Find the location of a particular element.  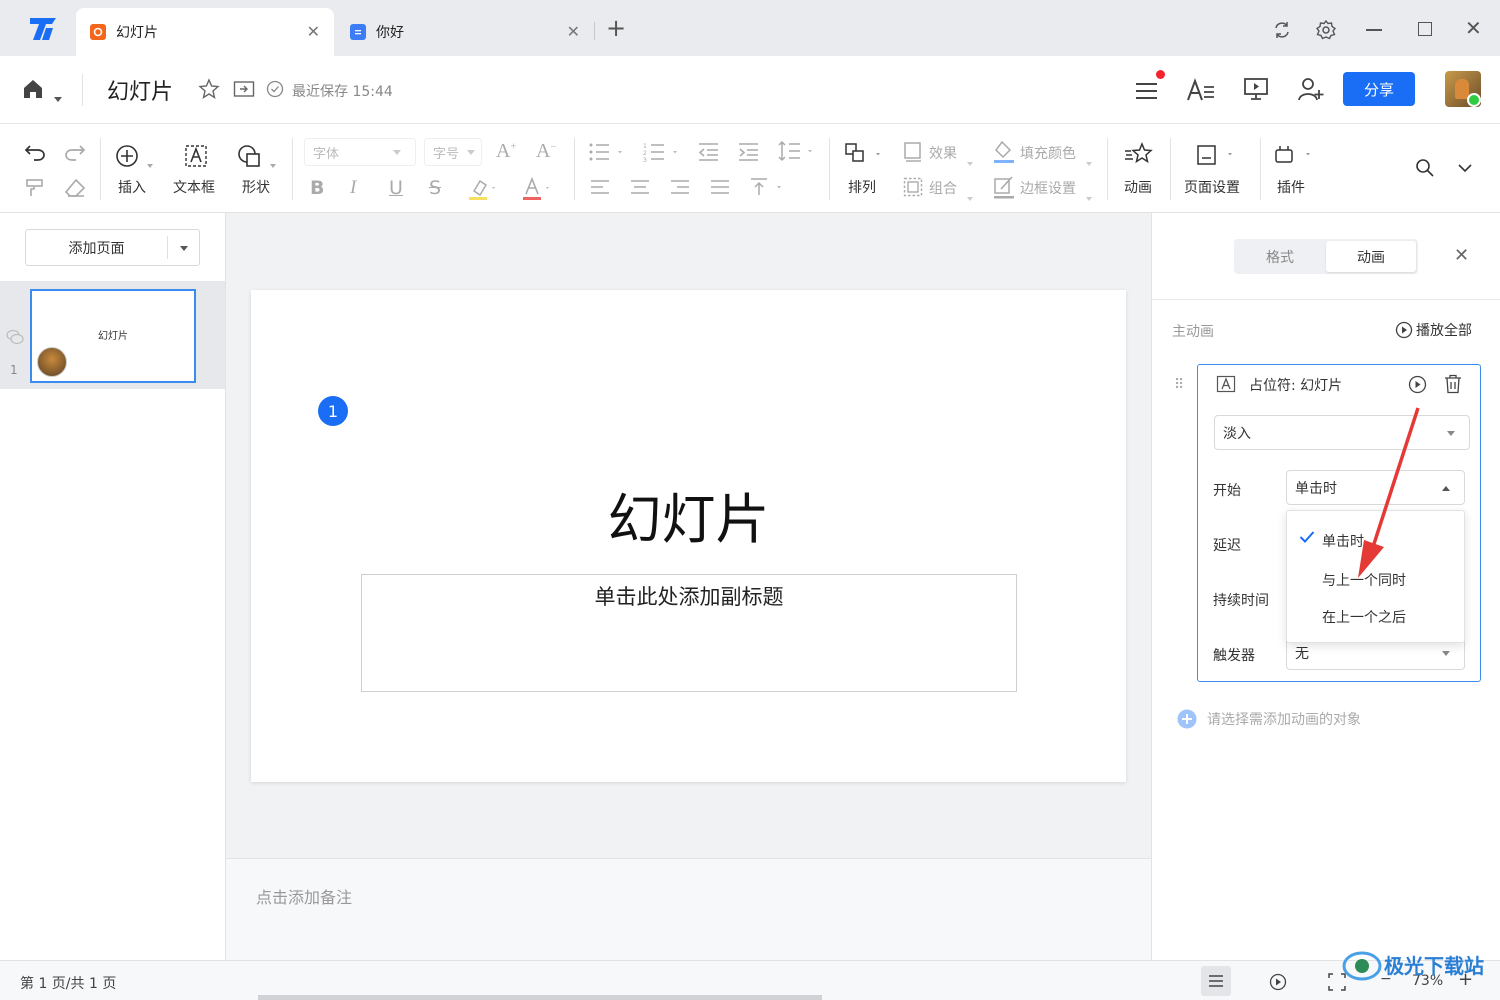

animation-star-icon is located at coordinates (1140, 154).